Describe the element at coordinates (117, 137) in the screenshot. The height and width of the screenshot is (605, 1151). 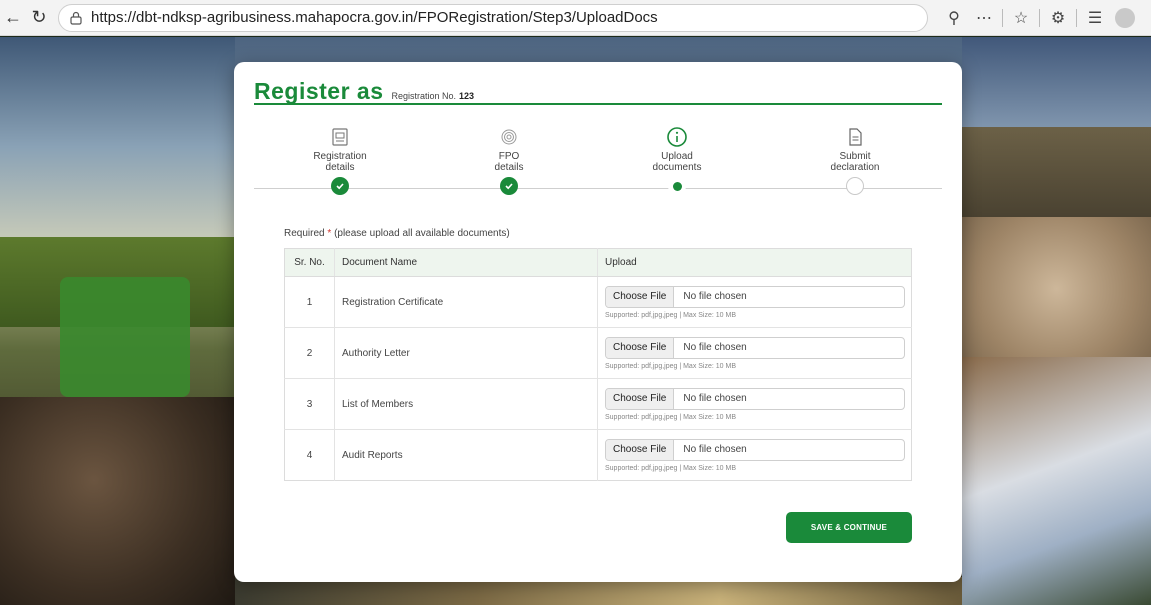
I see `bg-sky-left` at that location.